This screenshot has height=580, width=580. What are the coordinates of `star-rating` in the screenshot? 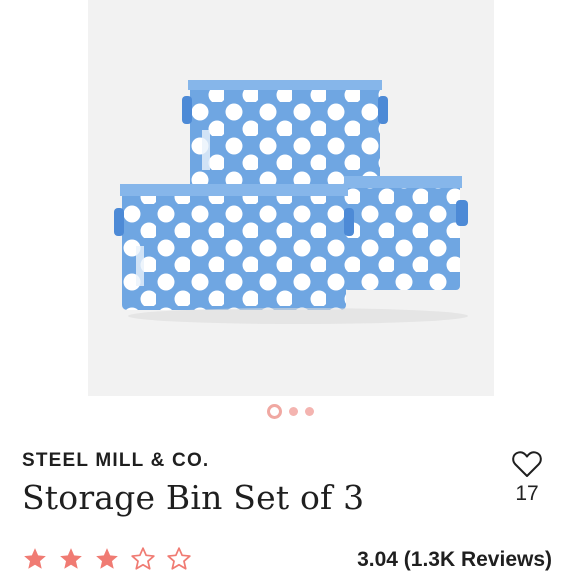 It's located at (107, 559).